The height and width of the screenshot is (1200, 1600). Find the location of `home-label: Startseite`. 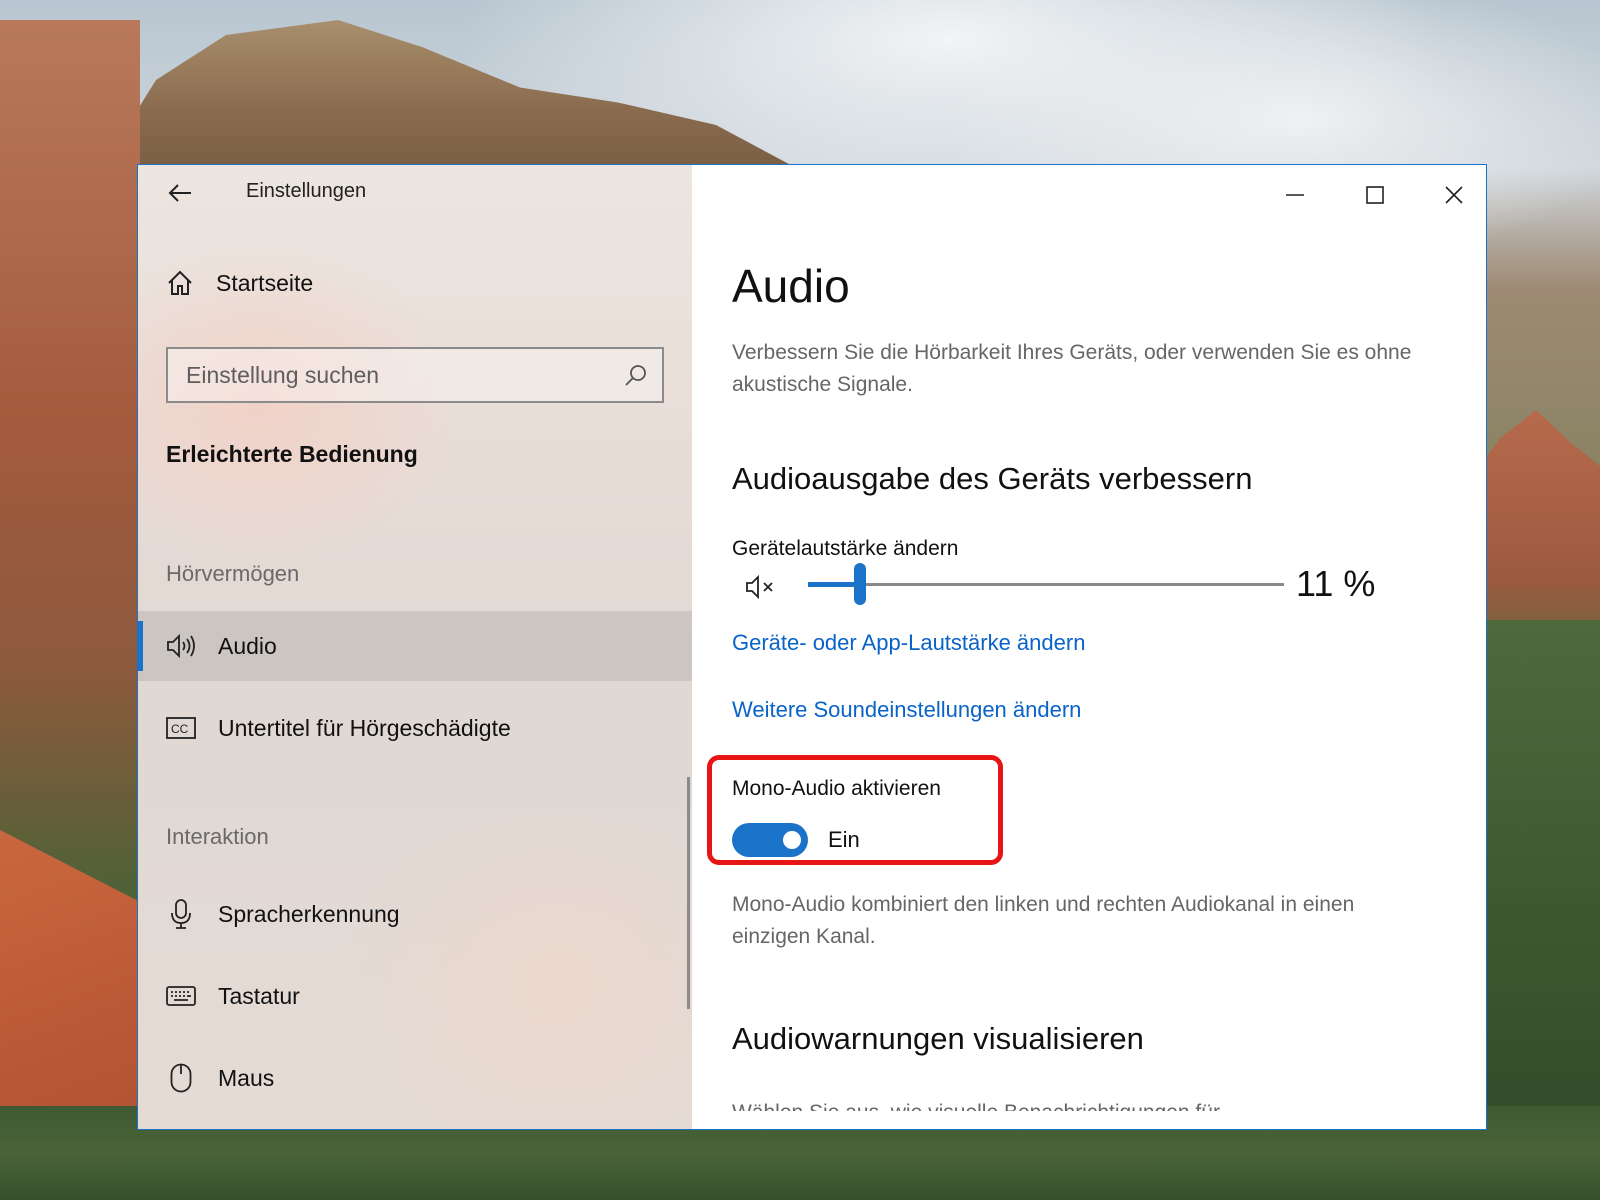

home-label: Startseite is located at coordinates (265, 282).